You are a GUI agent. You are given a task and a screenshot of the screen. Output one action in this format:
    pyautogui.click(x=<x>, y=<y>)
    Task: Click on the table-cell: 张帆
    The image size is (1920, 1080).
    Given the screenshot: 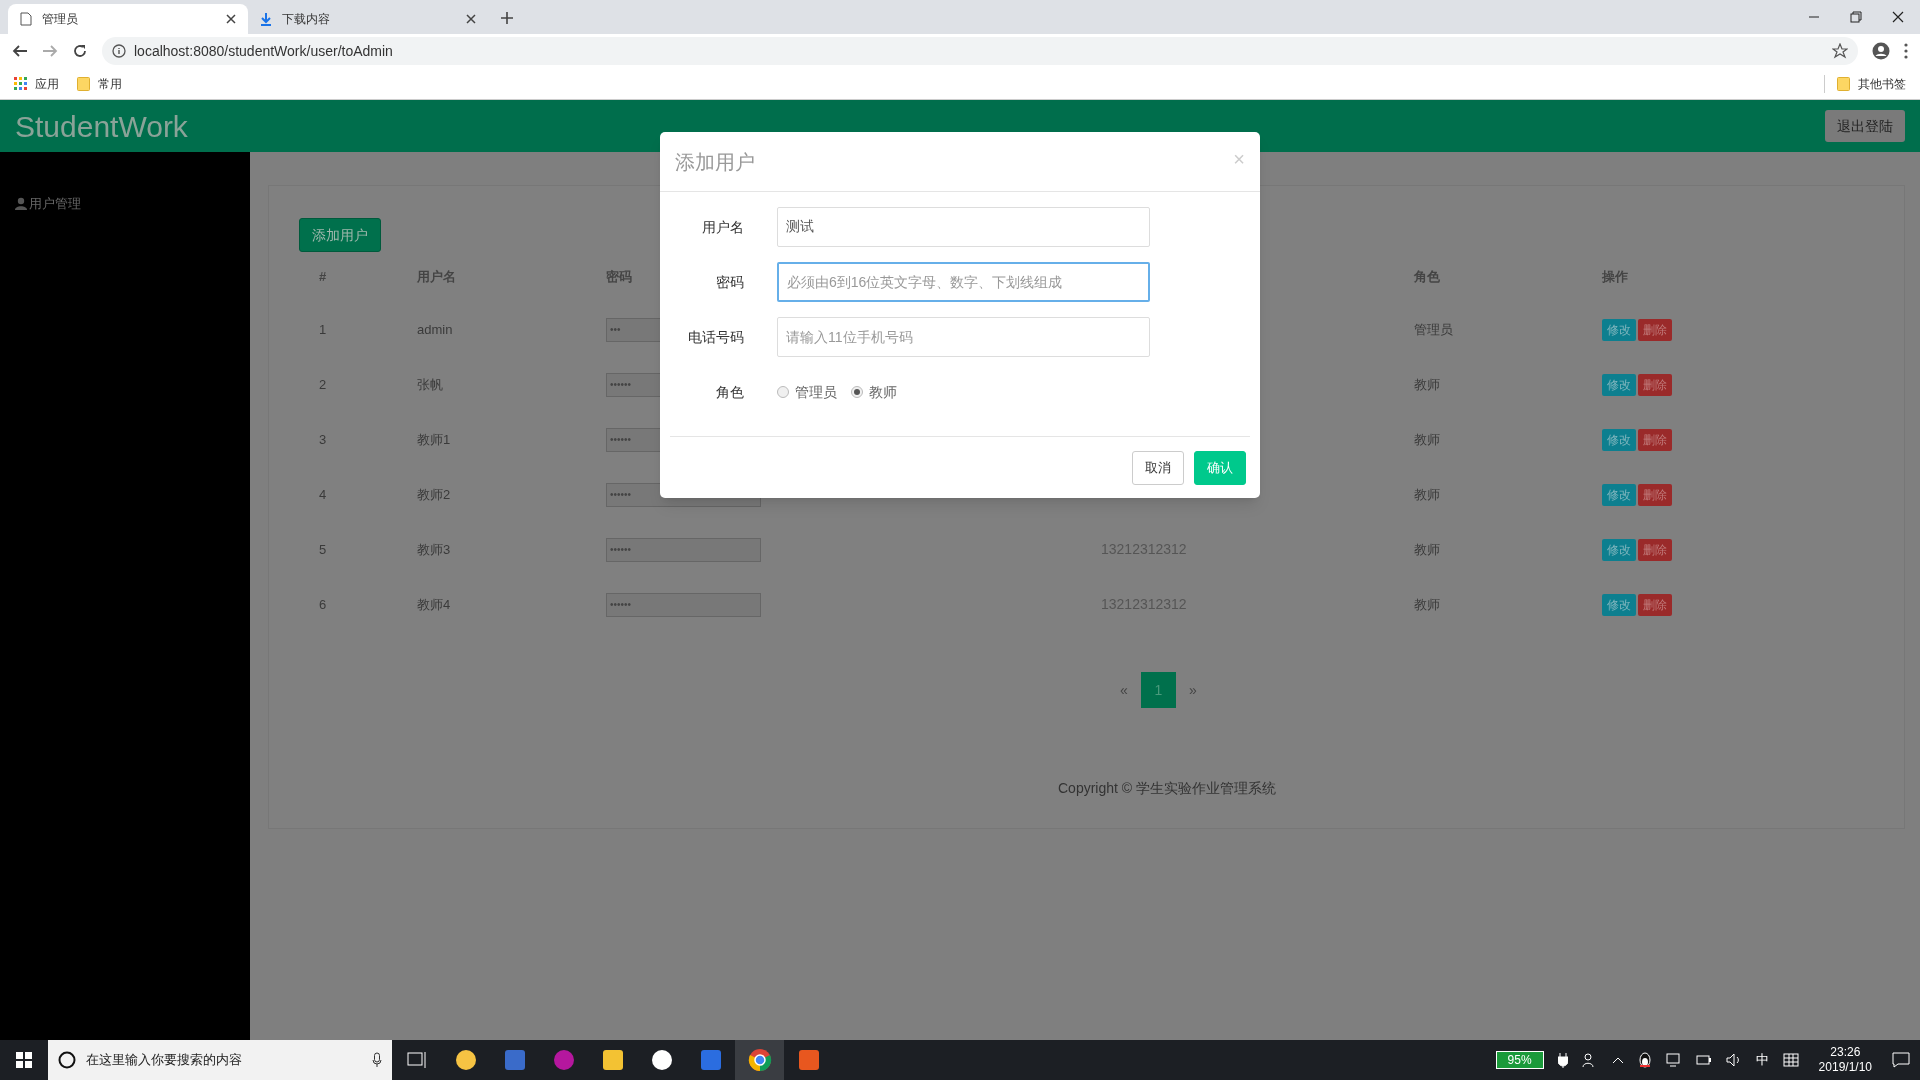 What is the action you would take?
    pyautogui.click(x=430, y=384)
    